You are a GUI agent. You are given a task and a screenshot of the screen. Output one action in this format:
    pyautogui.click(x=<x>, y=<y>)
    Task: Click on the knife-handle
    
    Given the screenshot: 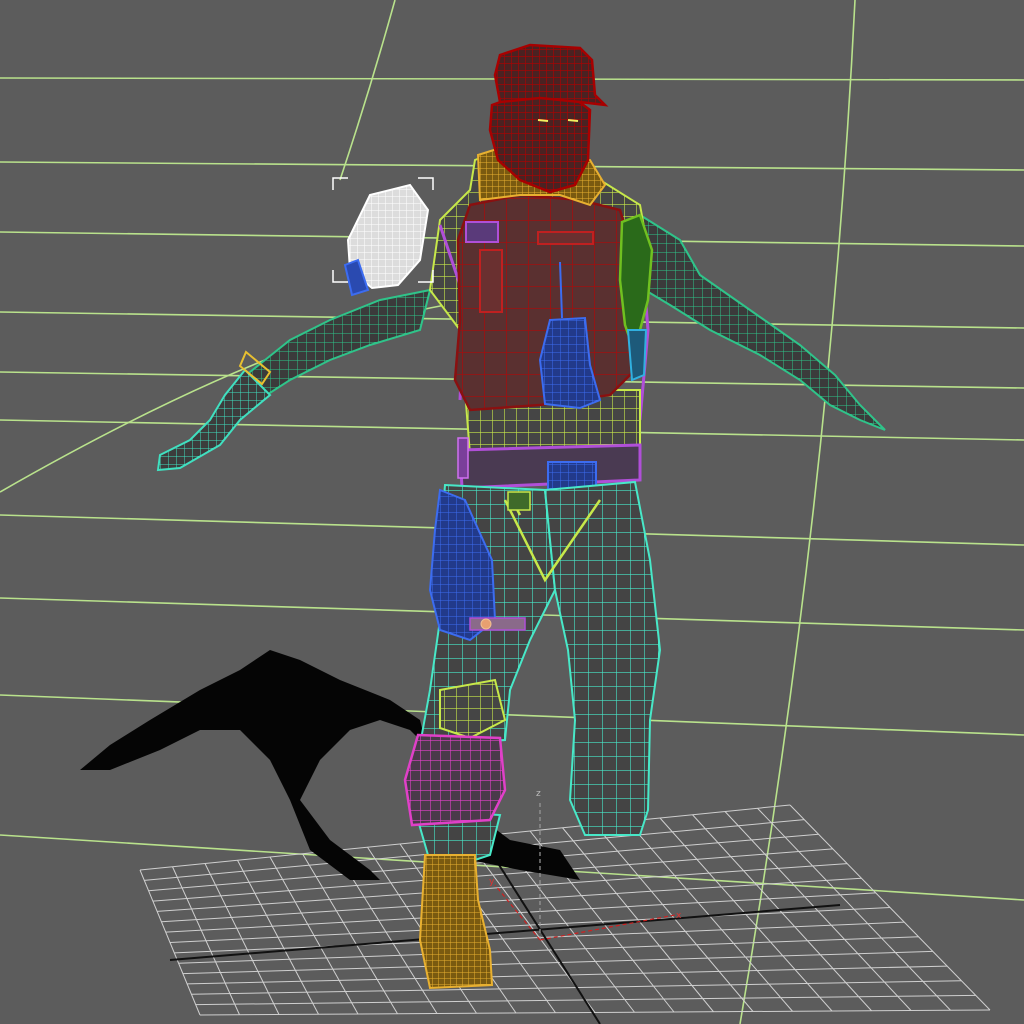 What is the action you would take?
    pyautogui.click(x=637, y=355)
    